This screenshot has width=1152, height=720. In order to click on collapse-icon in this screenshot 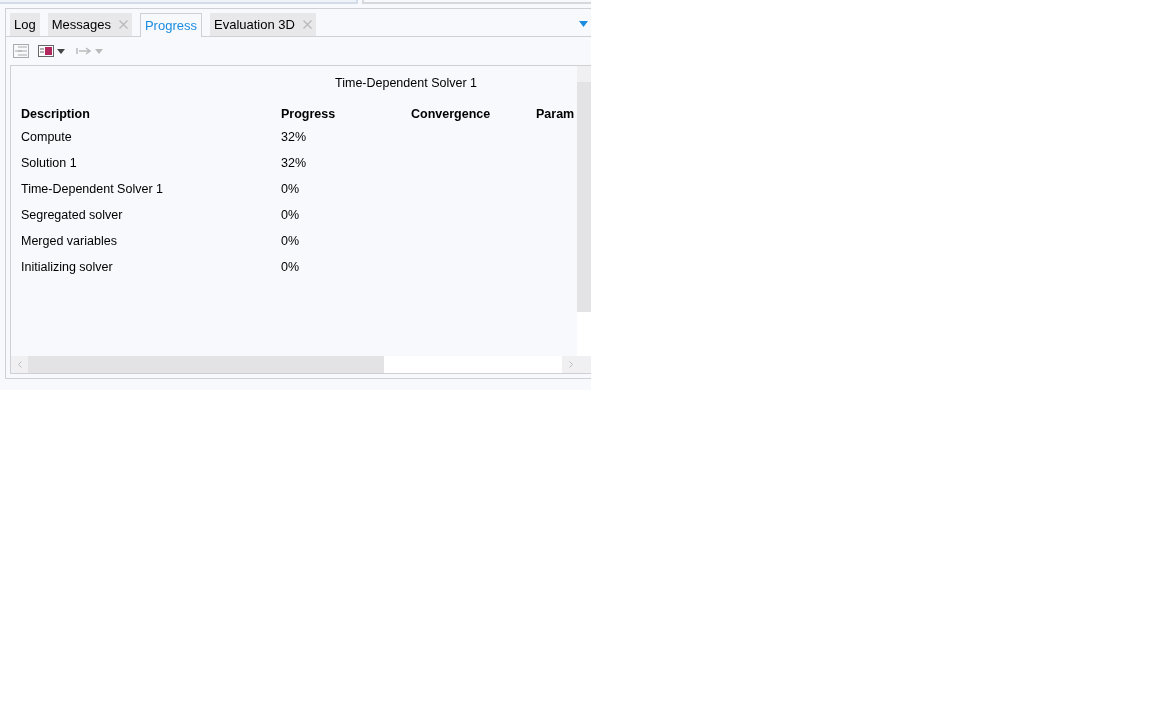, I will do `click(21, 51)`.